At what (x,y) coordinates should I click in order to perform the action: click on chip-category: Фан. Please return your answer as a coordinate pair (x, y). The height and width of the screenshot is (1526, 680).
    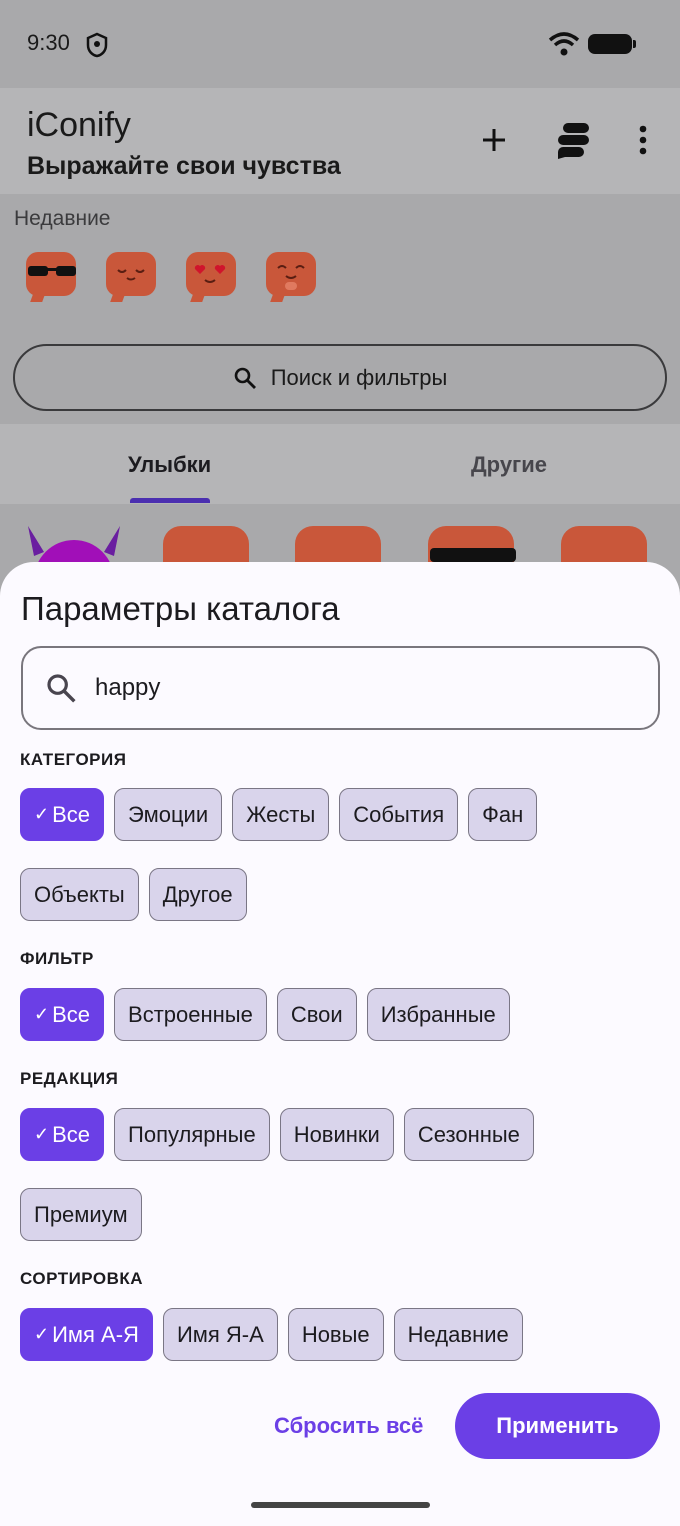
    Looking at the image, I should click on (503, 814).